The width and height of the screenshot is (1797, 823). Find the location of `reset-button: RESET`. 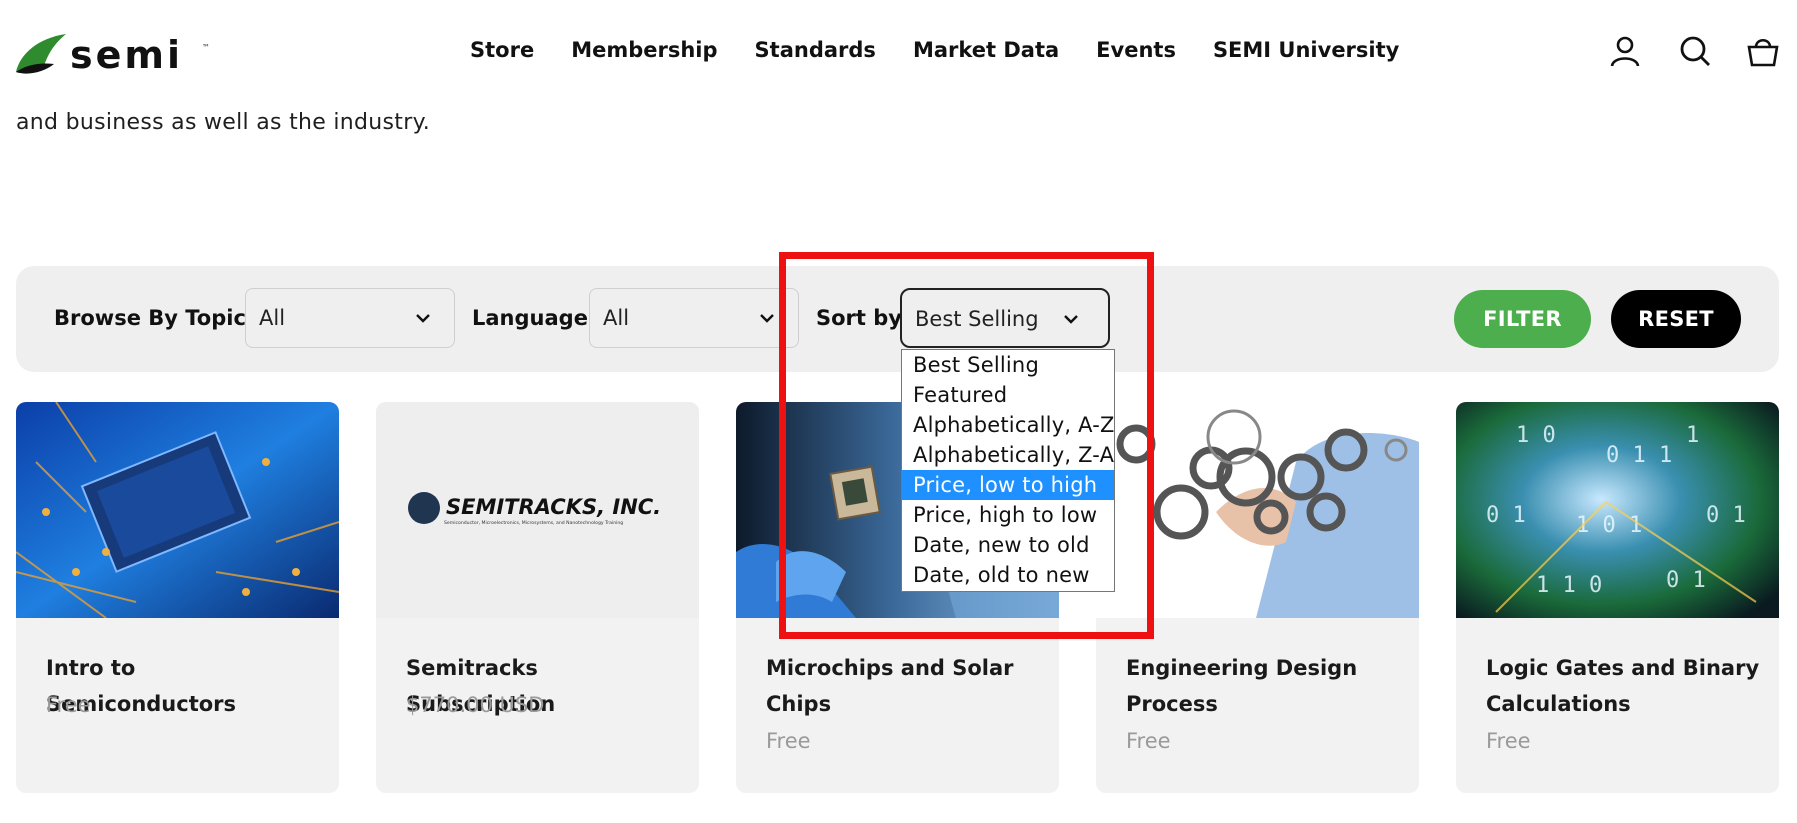

reset-button: RESET is located at coordinates (1676, 319).